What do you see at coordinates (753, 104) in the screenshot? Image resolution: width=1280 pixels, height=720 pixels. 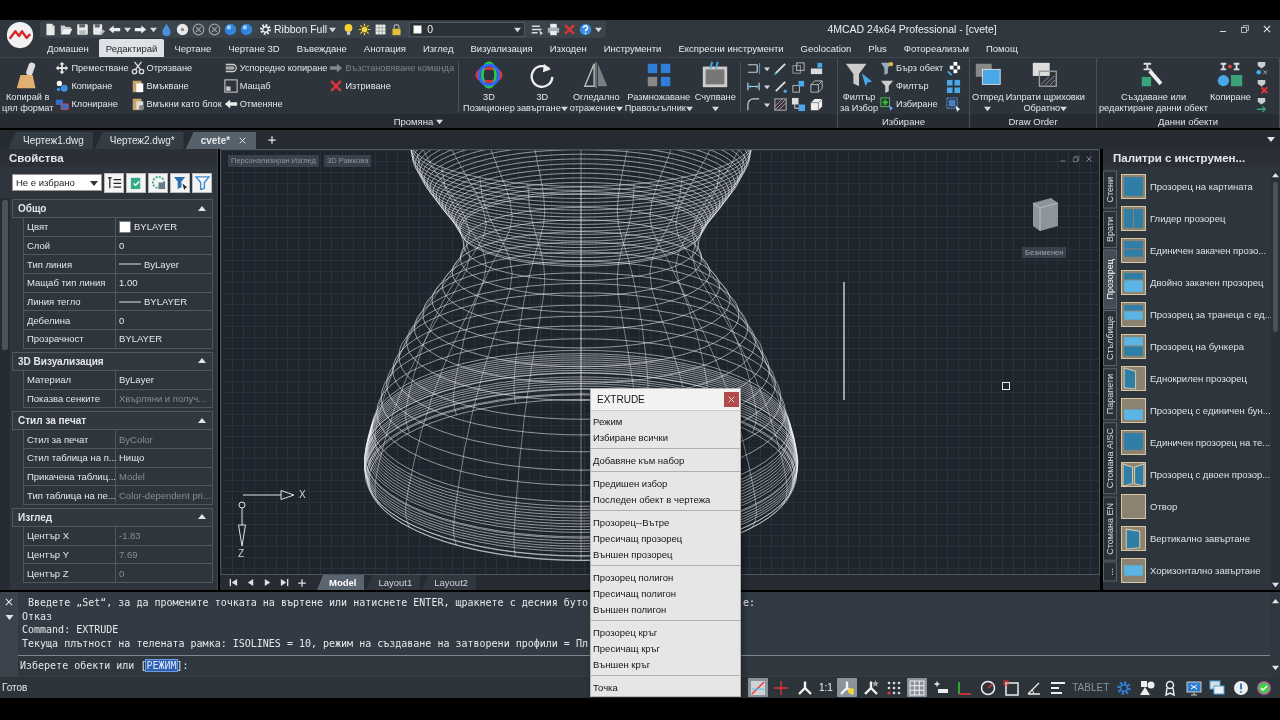 I see `fillet-corner-icon` at bounding box center [753, 104].